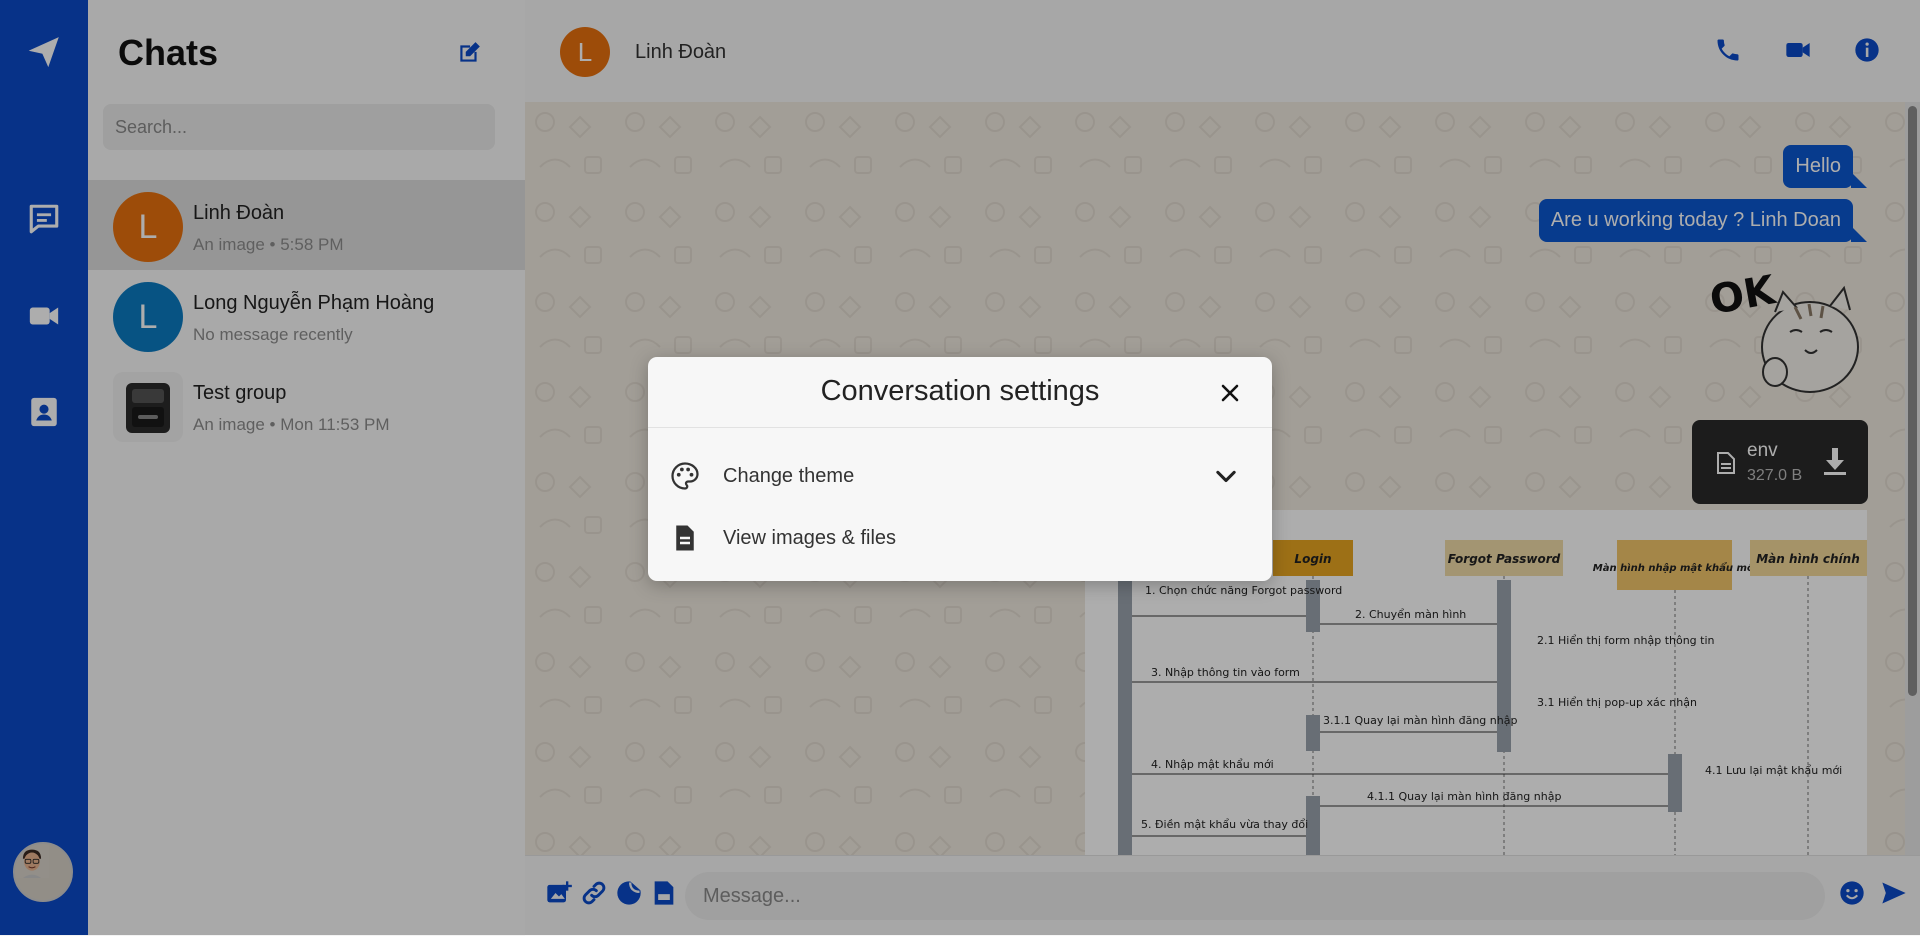 The height and width of the screenshot is (936, 1920). What do you see at coordinates (789, 476) in the screenshot?
I see `change-theme-label: Change theme` at bounding box center [789, 476].